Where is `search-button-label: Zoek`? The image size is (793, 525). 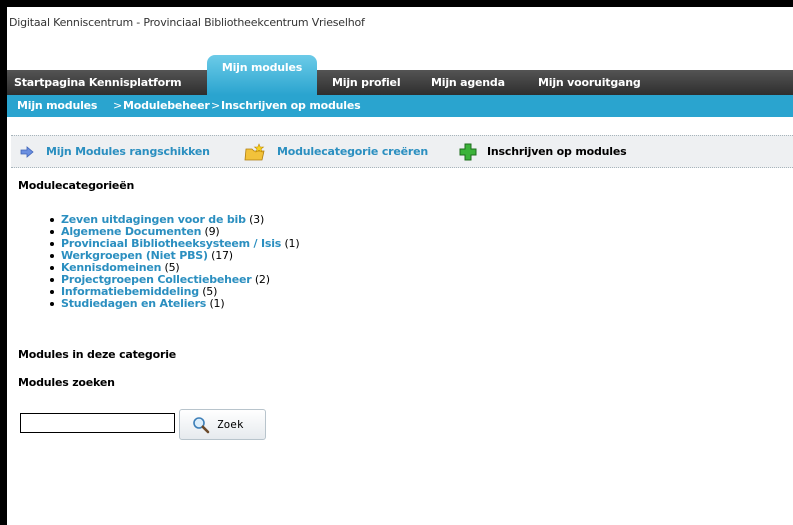
search-button-label: Zoek is located at coordinates (230, 424).